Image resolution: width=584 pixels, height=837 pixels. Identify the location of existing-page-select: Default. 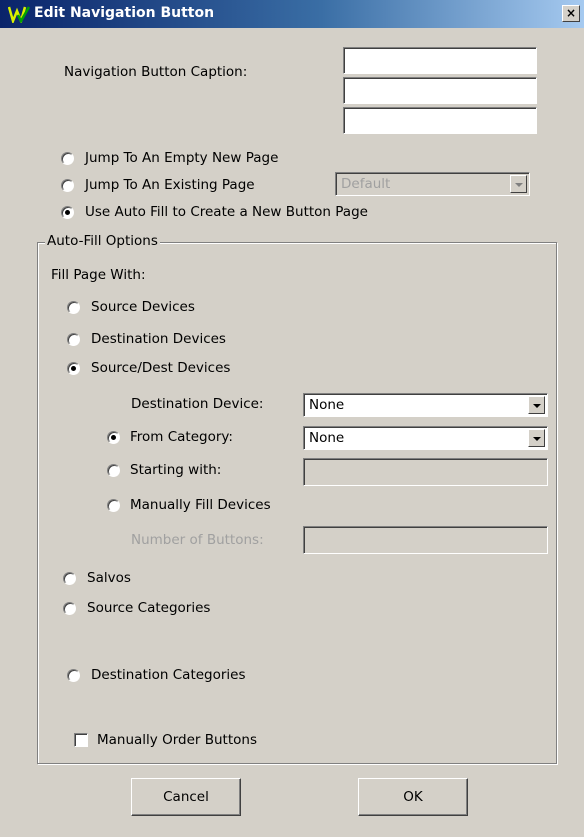
(432, 184).